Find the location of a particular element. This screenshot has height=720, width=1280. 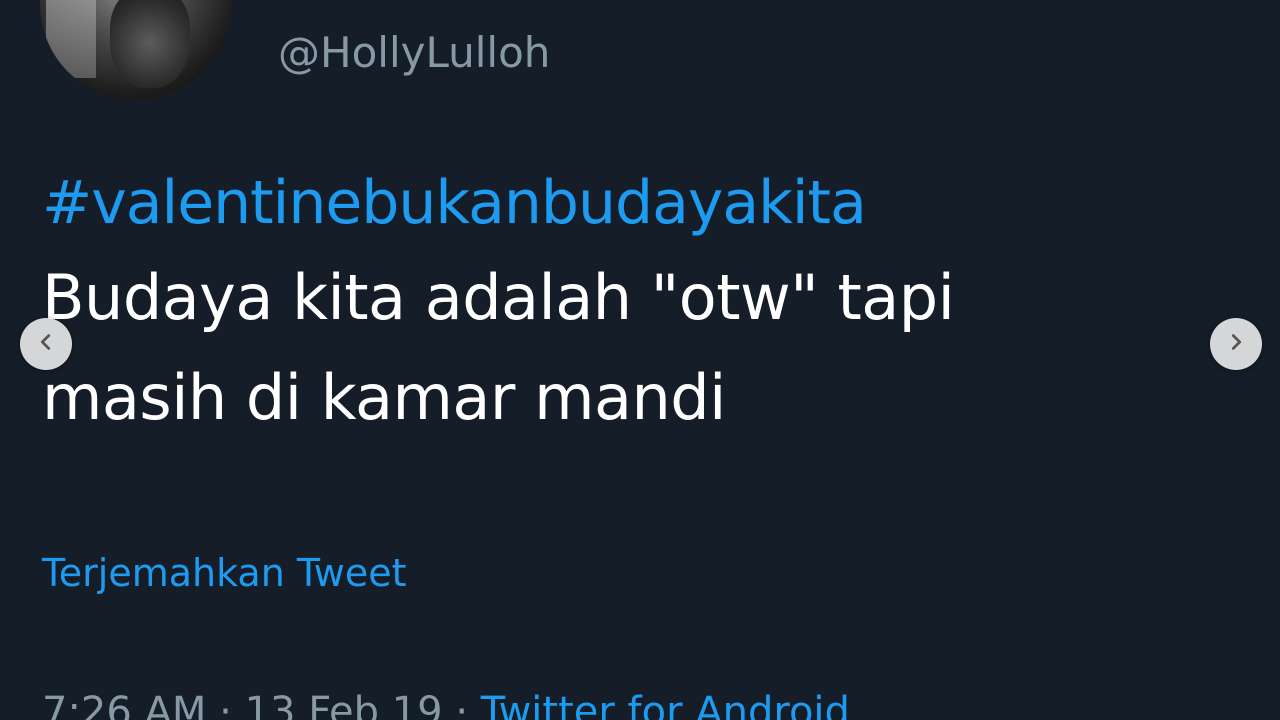

carousel-next-button is located at coordinates (1236, 344).